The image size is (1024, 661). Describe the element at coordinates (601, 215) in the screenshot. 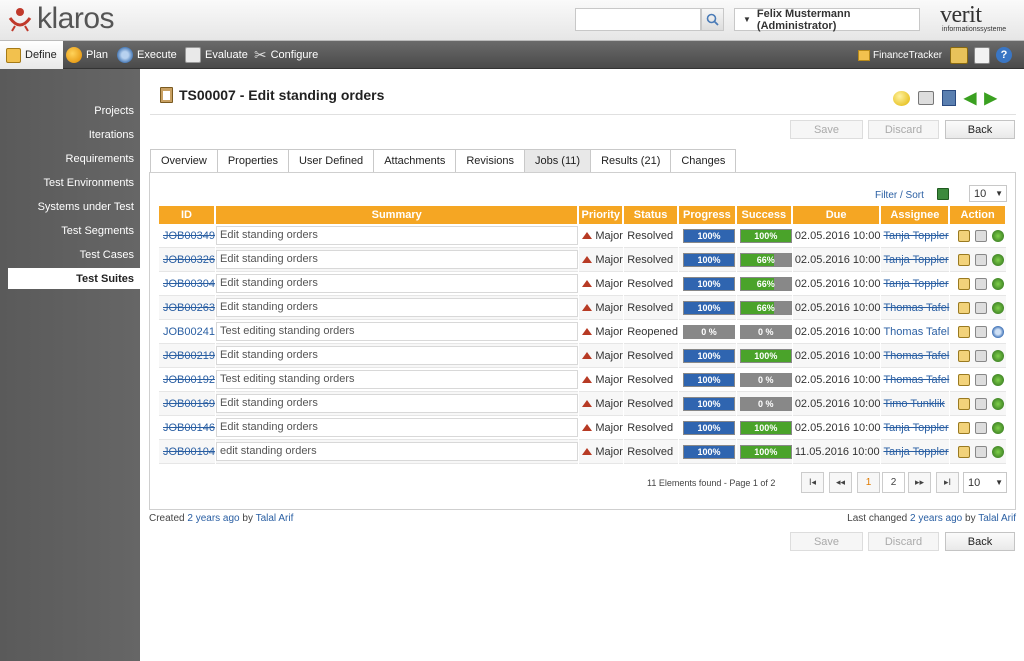

I see `col-priority: Priority` at that location.